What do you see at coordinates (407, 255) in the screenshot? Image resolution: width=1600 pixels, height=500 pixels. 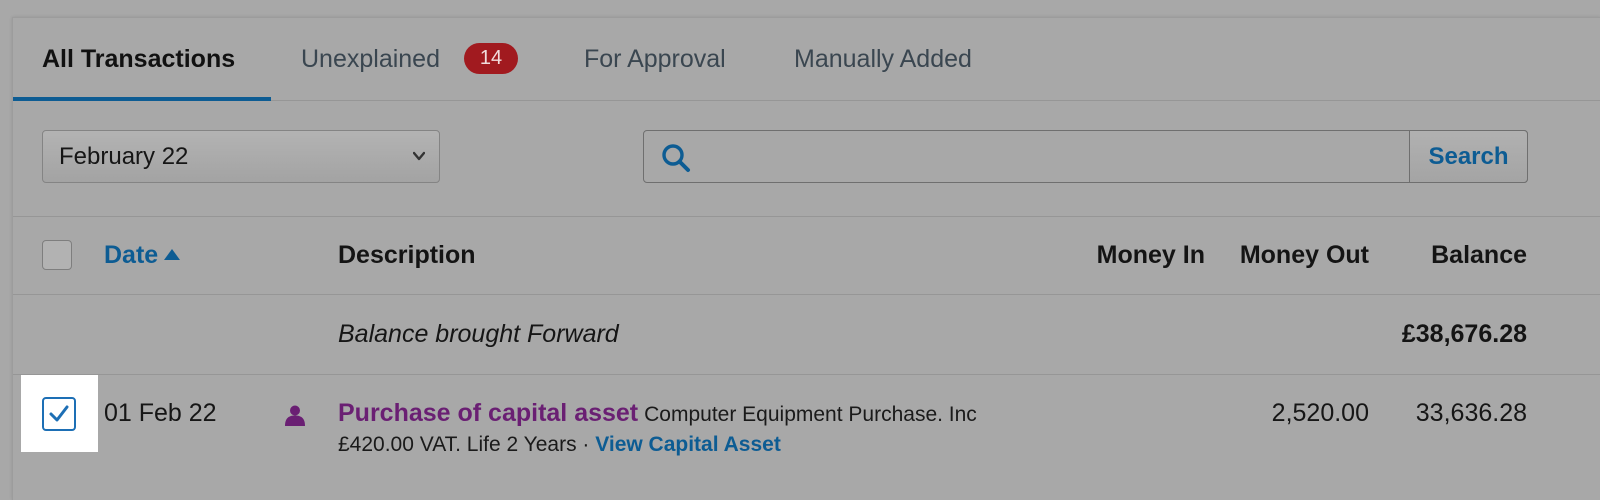 I see `description-column-header: Description` at bounding box center [407, 255].